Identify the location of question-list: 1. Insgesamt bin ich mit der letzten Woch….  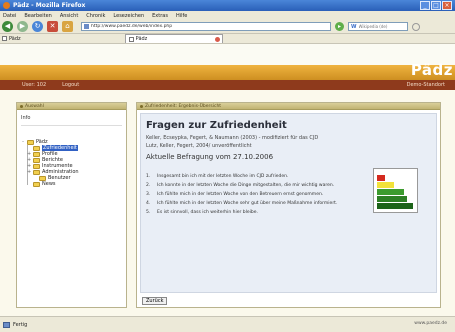
(241, 194).